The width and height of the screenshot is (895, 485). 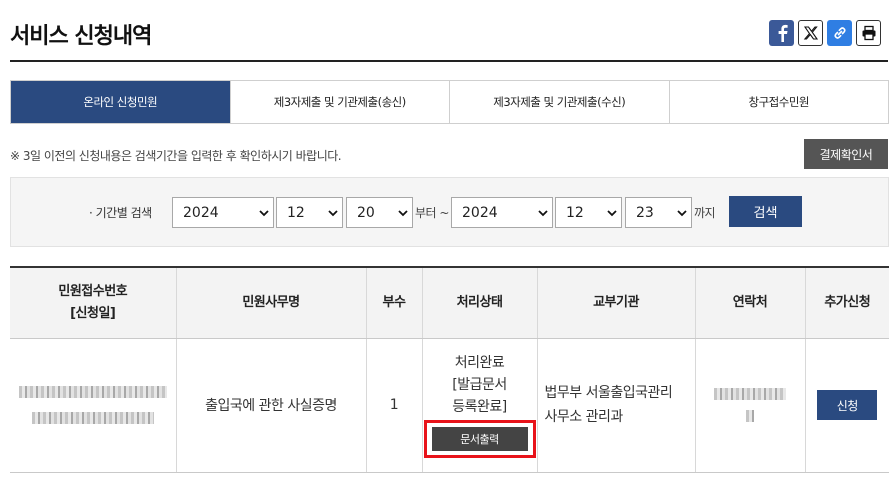 What do you see at coordinates (781, 33) in the screenshot?
I see `facebook-icon` at bounding box center [781, 33].